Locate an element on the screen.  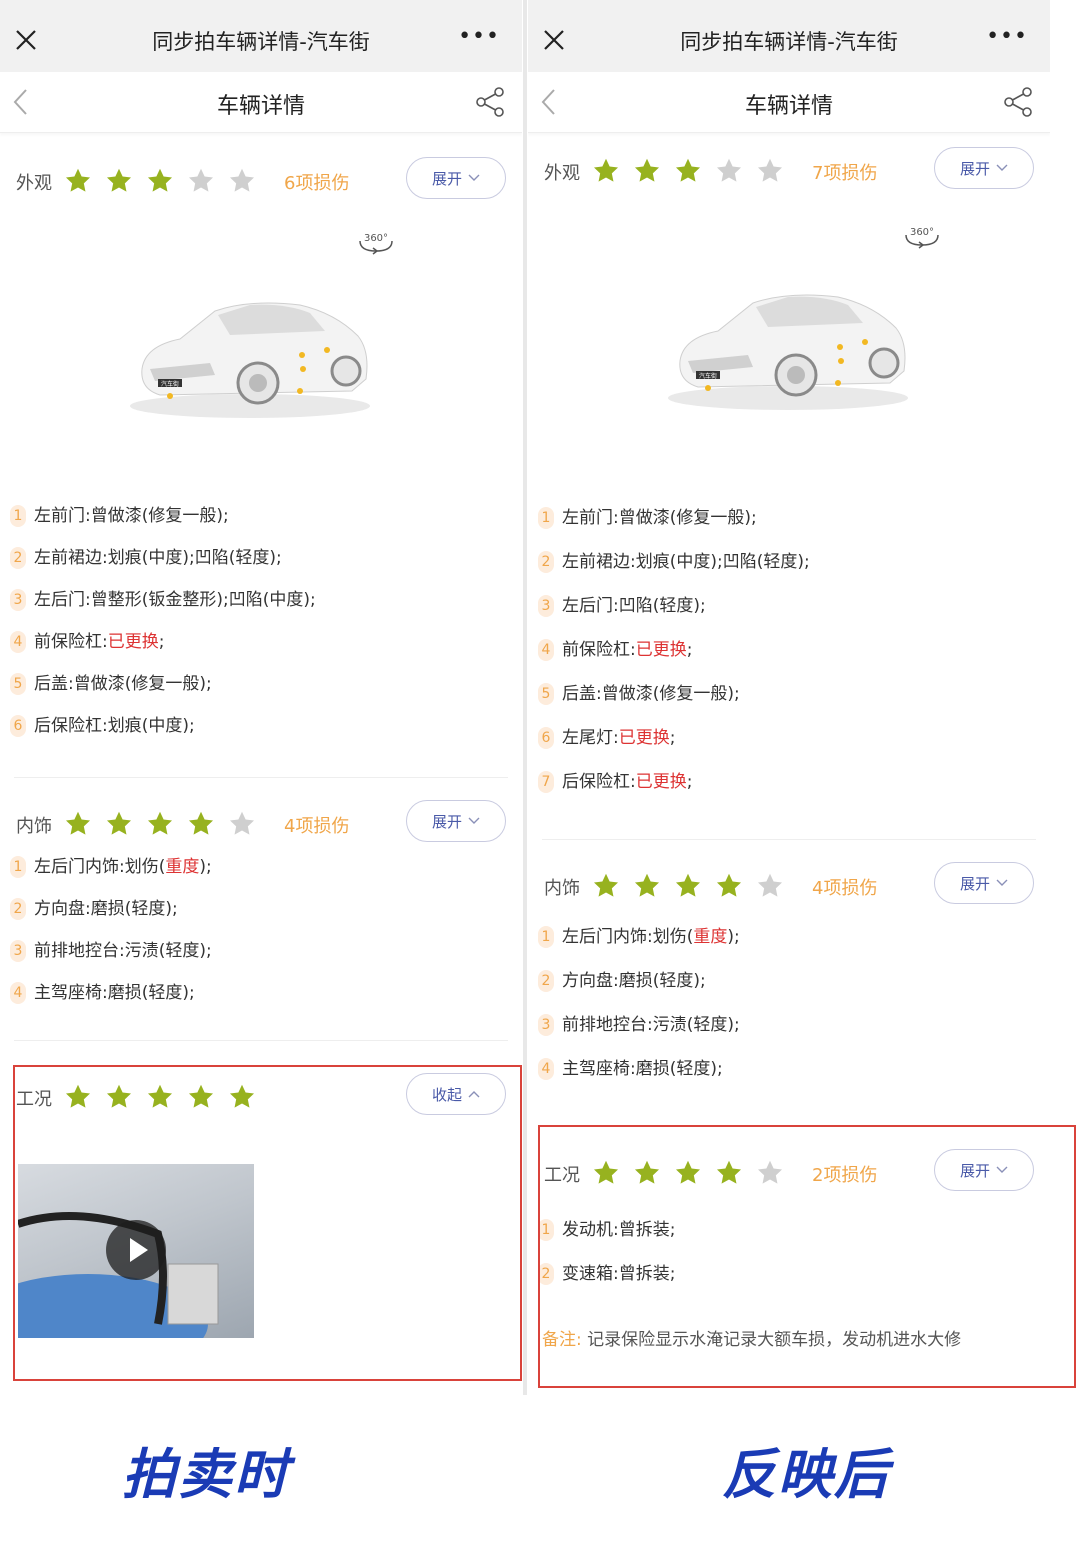
exterior-header: 外观 6项损伤 展开 is located at coordinates (261, 179).